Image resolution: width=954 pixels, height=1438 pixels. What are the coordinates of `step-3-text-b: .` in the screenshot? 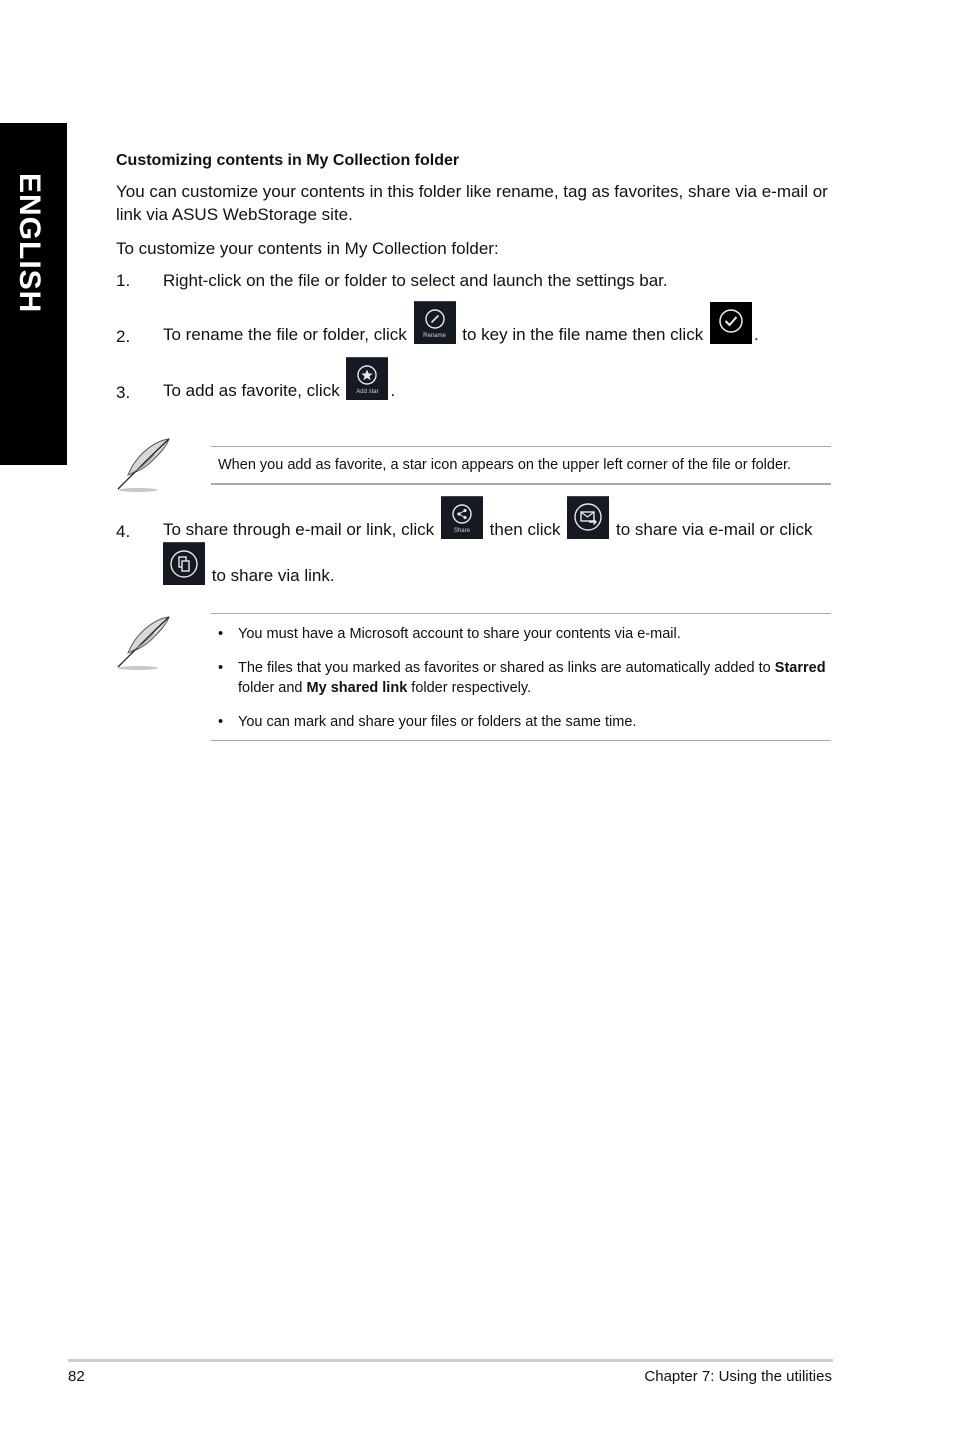 It's located at (393, 390).